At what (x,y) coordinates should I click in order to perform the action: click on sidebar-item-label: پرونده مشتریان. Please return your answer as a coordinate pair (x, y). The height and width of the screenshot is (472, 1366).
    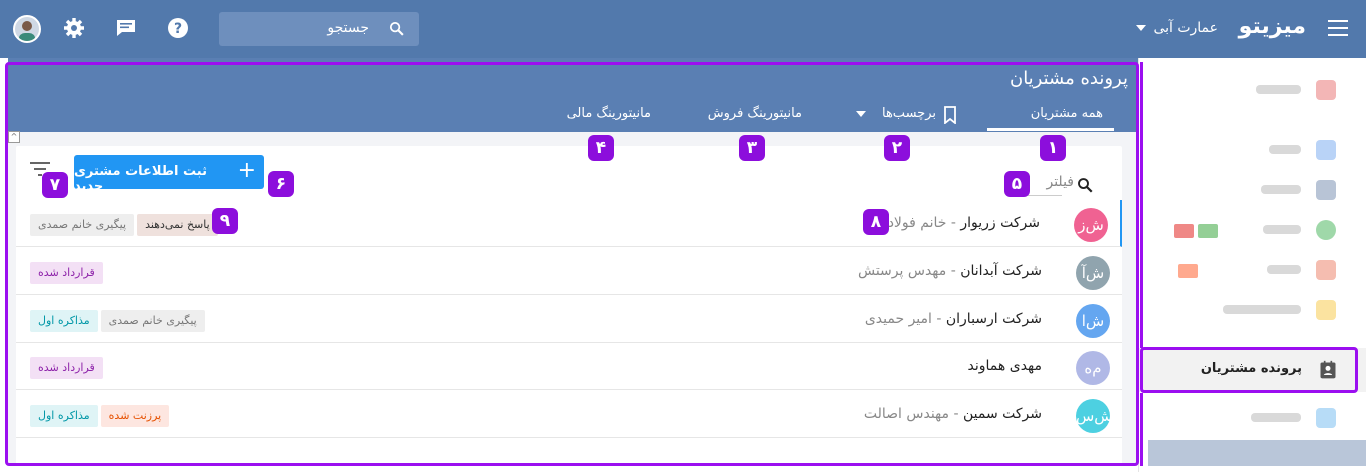
    Looking at the image, I should click on (1251, 368).